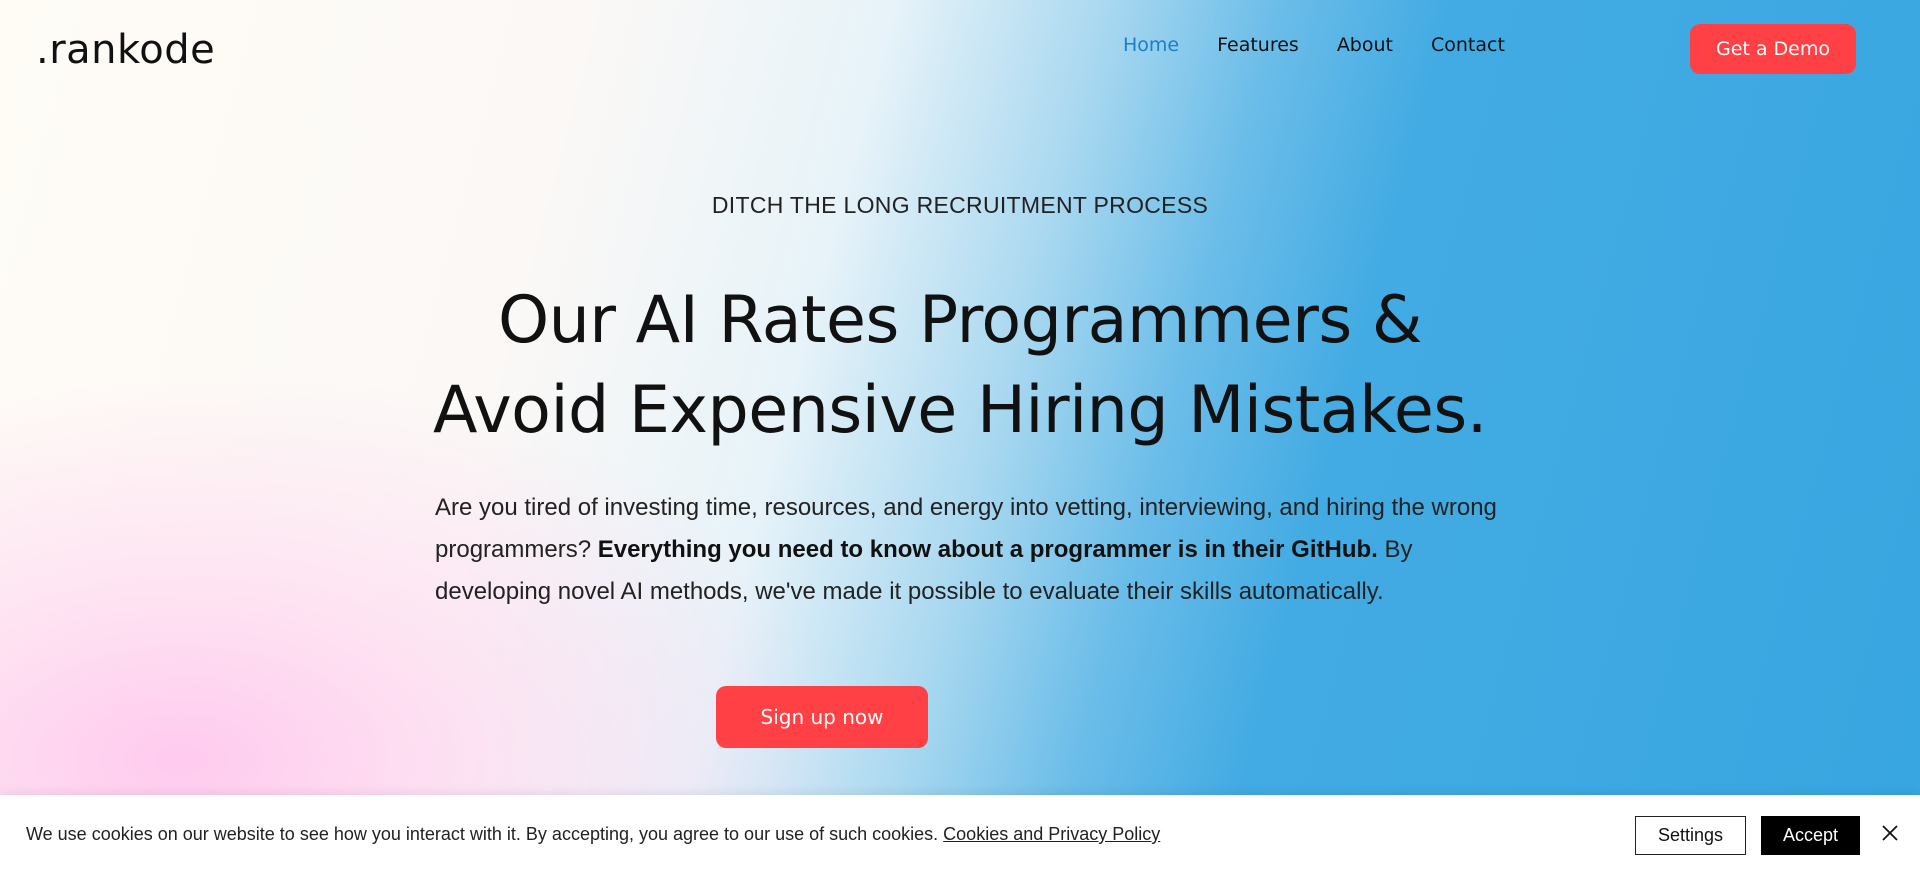 The width and height of the screenshot is (1920, 875). What do you see at coordinates (822, 717) in the screenshot?
I see `sign-up-button: Sign up now` at bounding box center [822, 717].